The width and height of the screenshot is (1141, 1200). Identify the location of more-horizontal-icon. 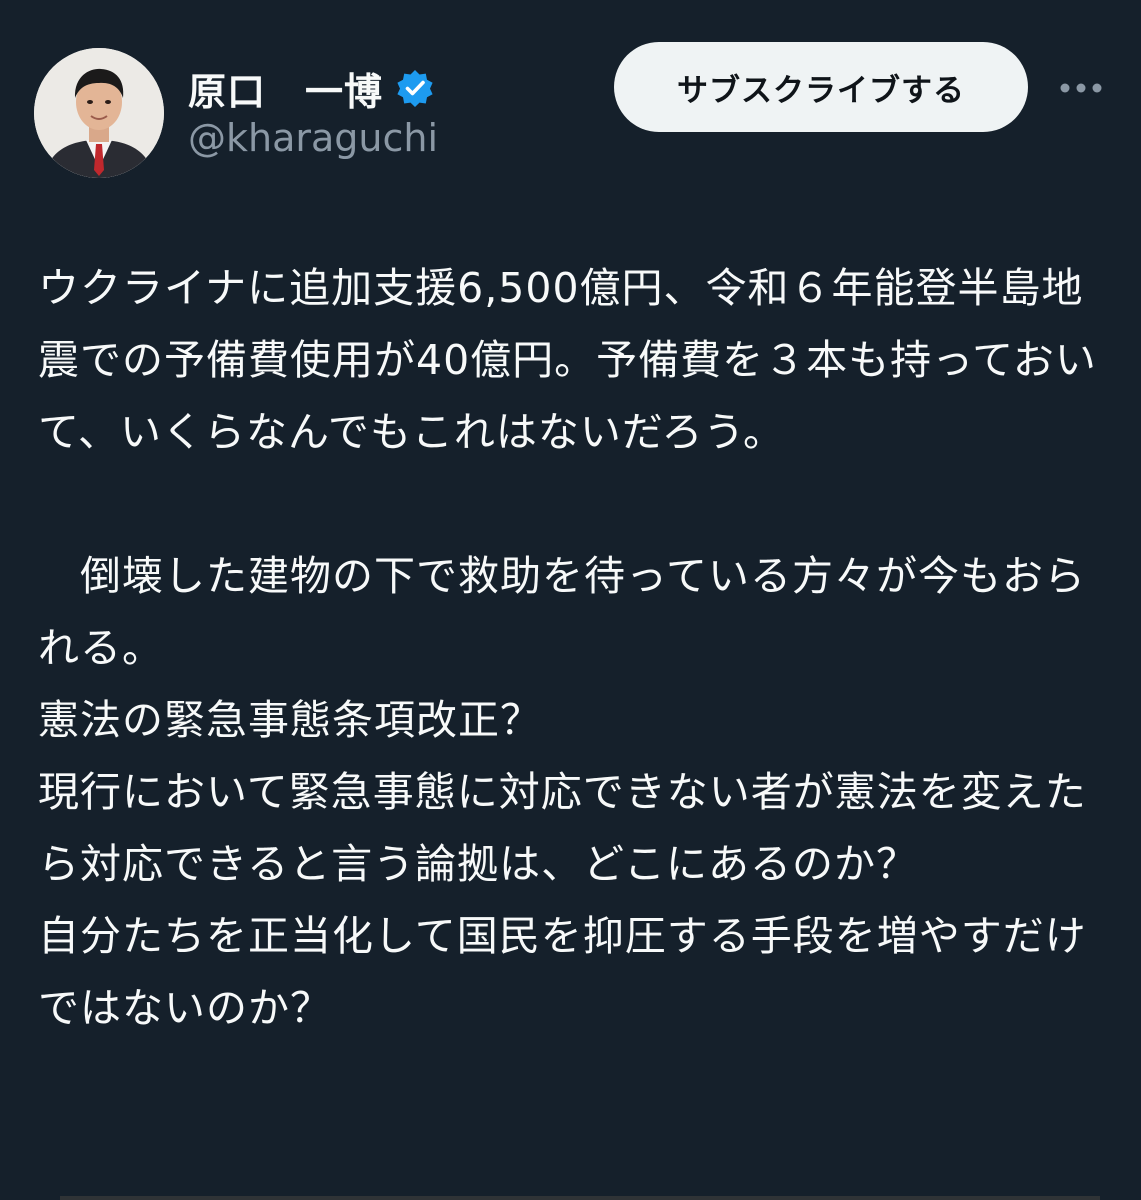
(1081, 88).